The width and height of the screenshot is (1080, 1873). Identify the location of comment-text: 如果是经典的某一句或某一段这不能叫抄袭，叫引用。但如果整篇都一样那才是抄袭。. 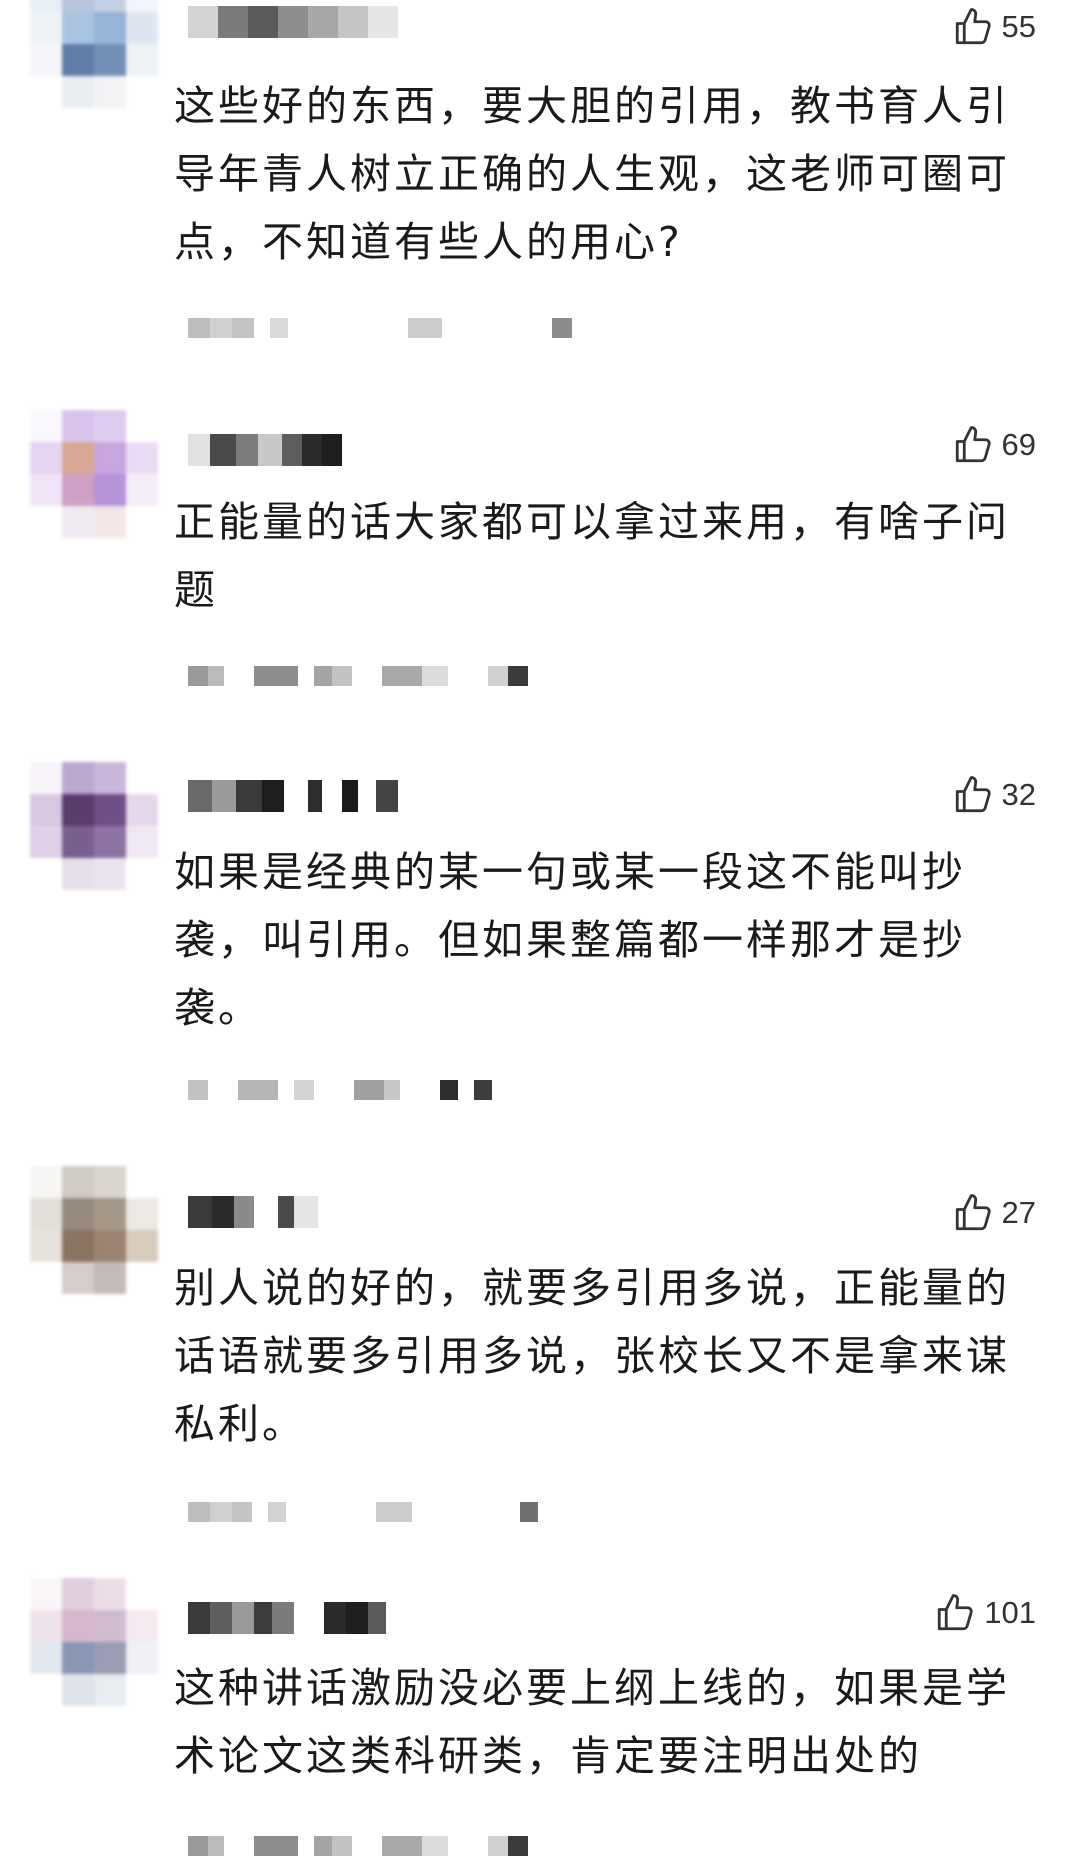
(570, 940).